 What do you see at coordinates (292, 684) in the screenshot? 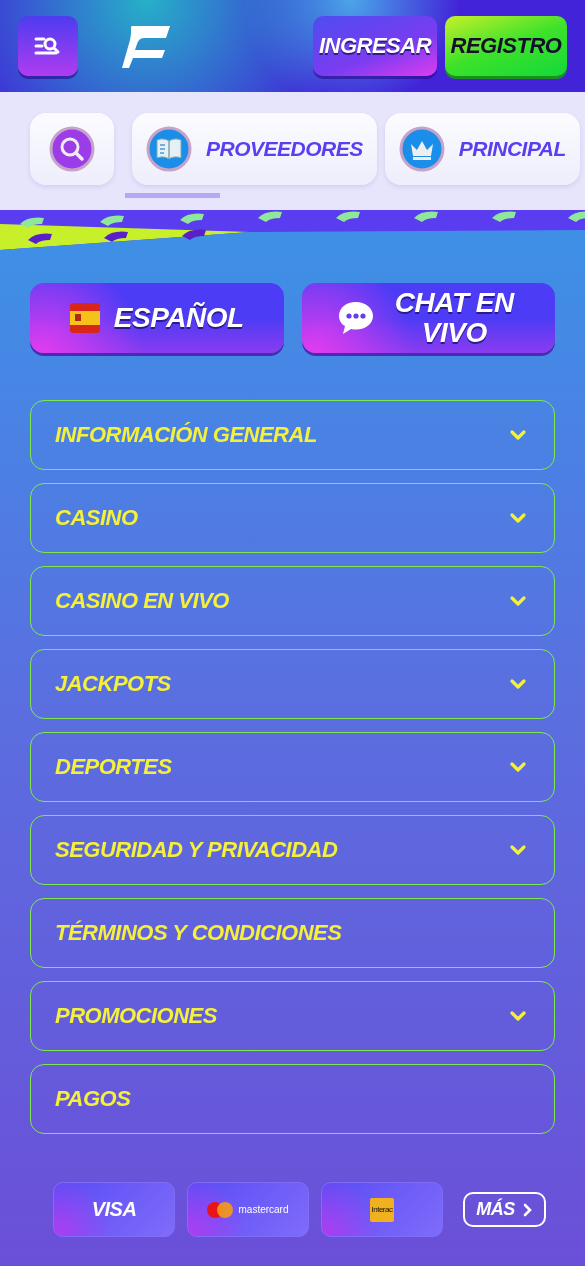
I see `menu-item: JACKPOTS` at bounding box center [292, 684].